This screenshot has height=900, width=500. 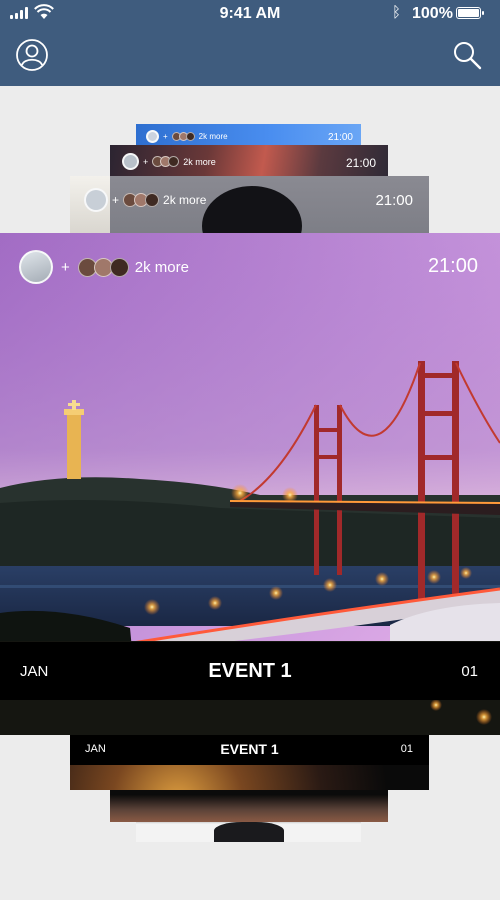 I want to click on event-card-stacked-front: + 2k more 21:00, so click(x=249, y=205).